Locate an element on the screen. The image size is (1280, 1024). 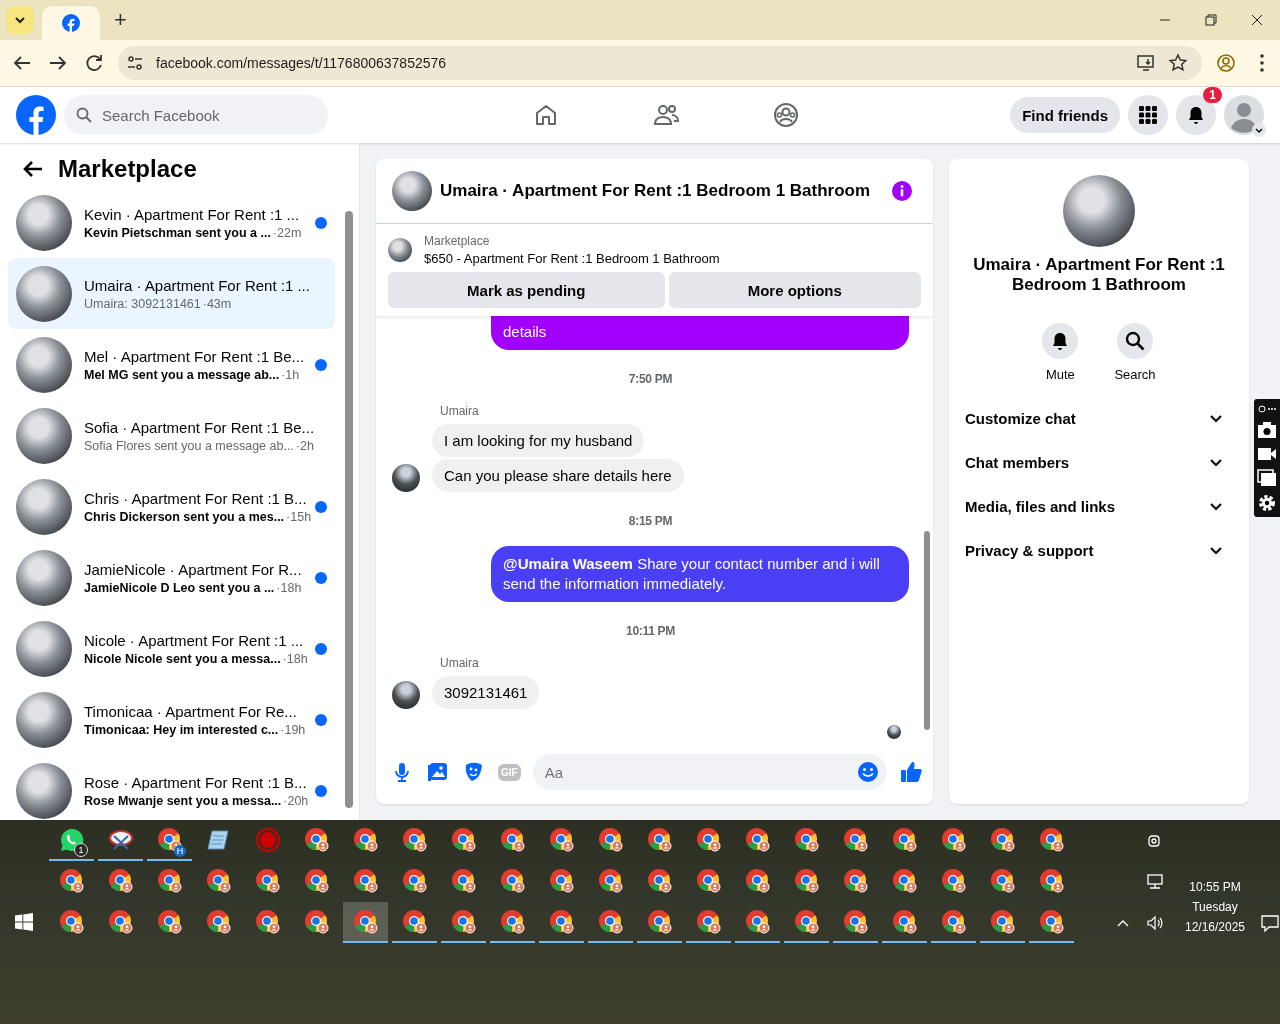
section-header: Media, files and links is located at coordinates (1099, 506).